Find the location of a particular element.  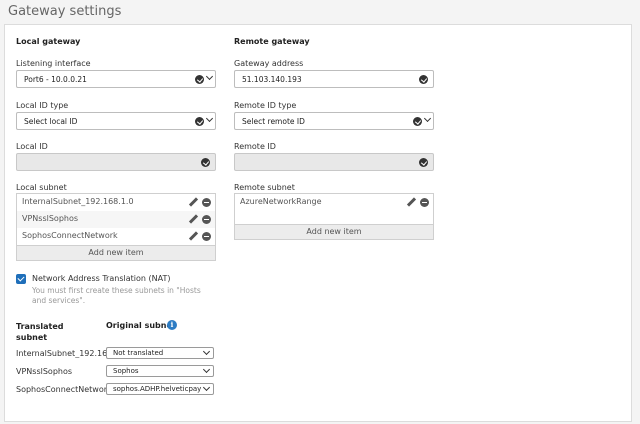

local-id-label: Local ID is located at coordinates (32, 146).